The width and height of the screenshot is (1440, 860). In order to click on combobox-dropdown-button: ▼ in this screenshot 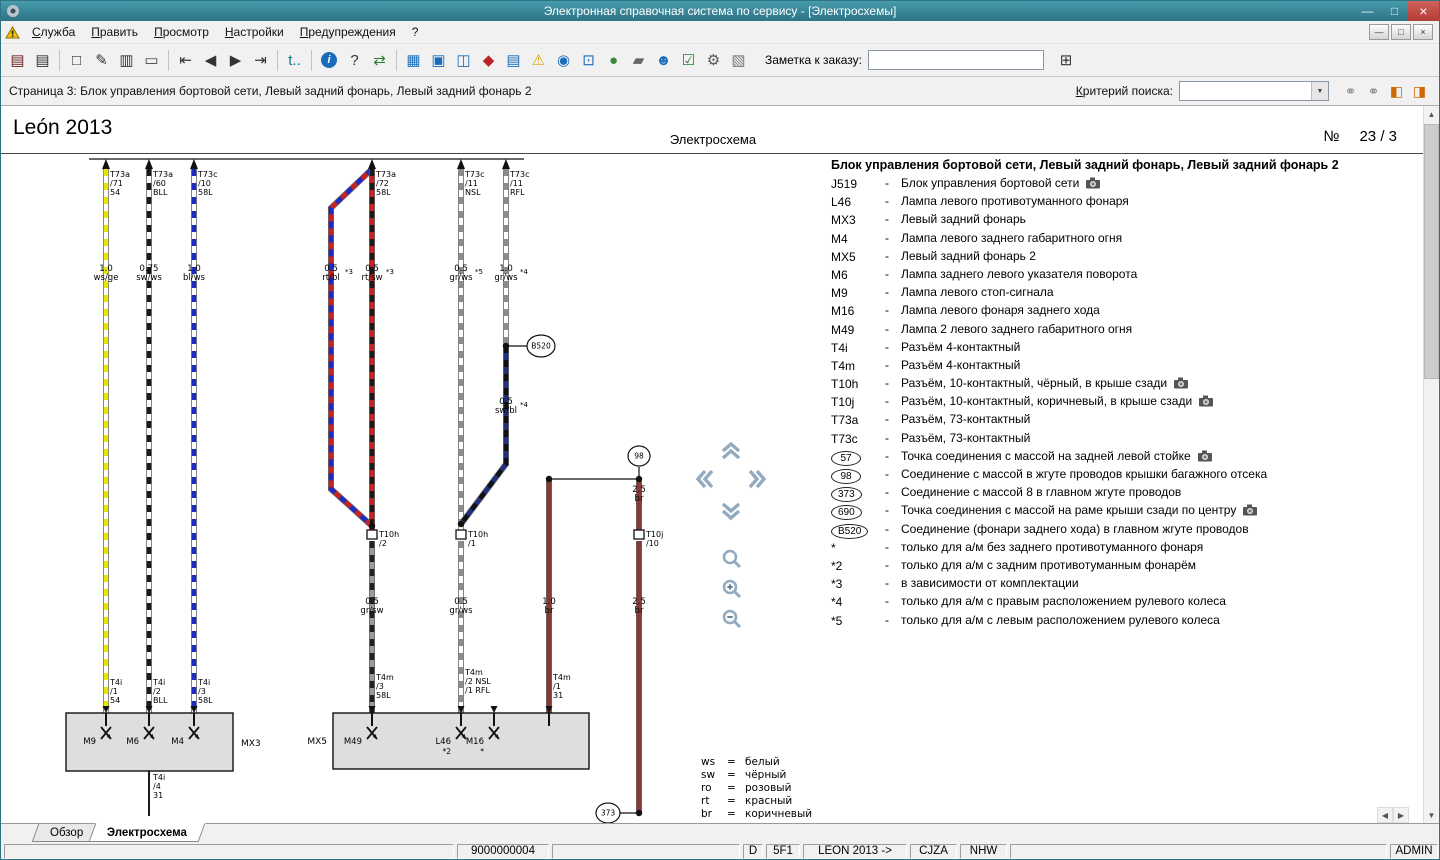, I will do `click(1319, 91)`.